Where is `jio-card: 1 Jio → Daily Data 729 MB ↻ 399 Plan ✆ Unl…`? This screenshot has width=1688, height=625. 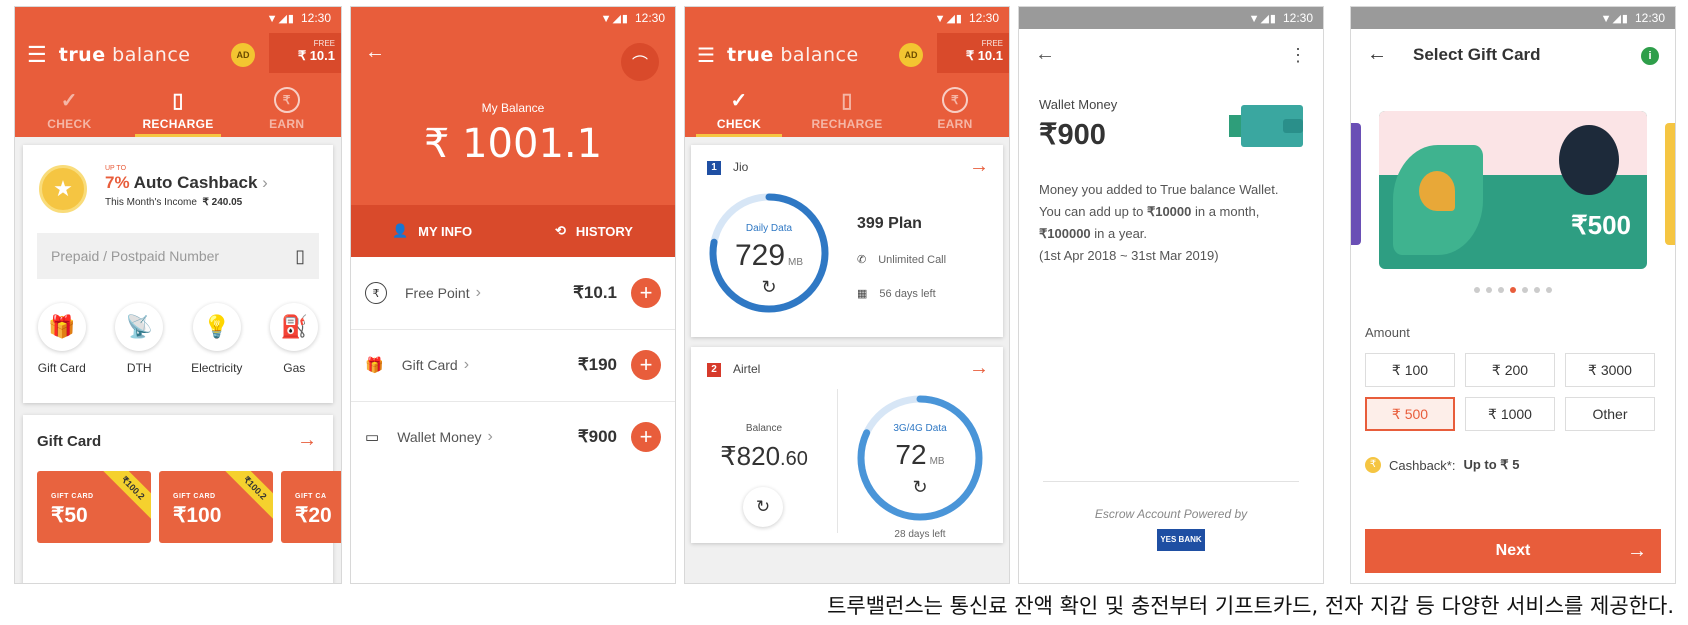 jio-card: 1 Jio → Daily Data 729 MB ↻ 399 Plan ✆ Unl… is located at coordinates (847, 241).